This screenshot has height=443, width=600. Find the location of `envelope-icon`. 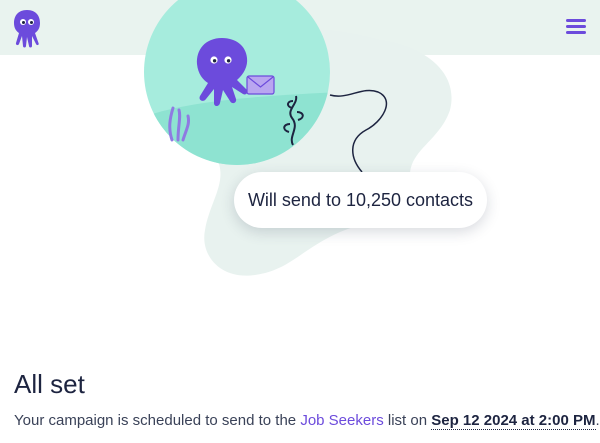

envelope-icon is located at coordinates (260, 85).